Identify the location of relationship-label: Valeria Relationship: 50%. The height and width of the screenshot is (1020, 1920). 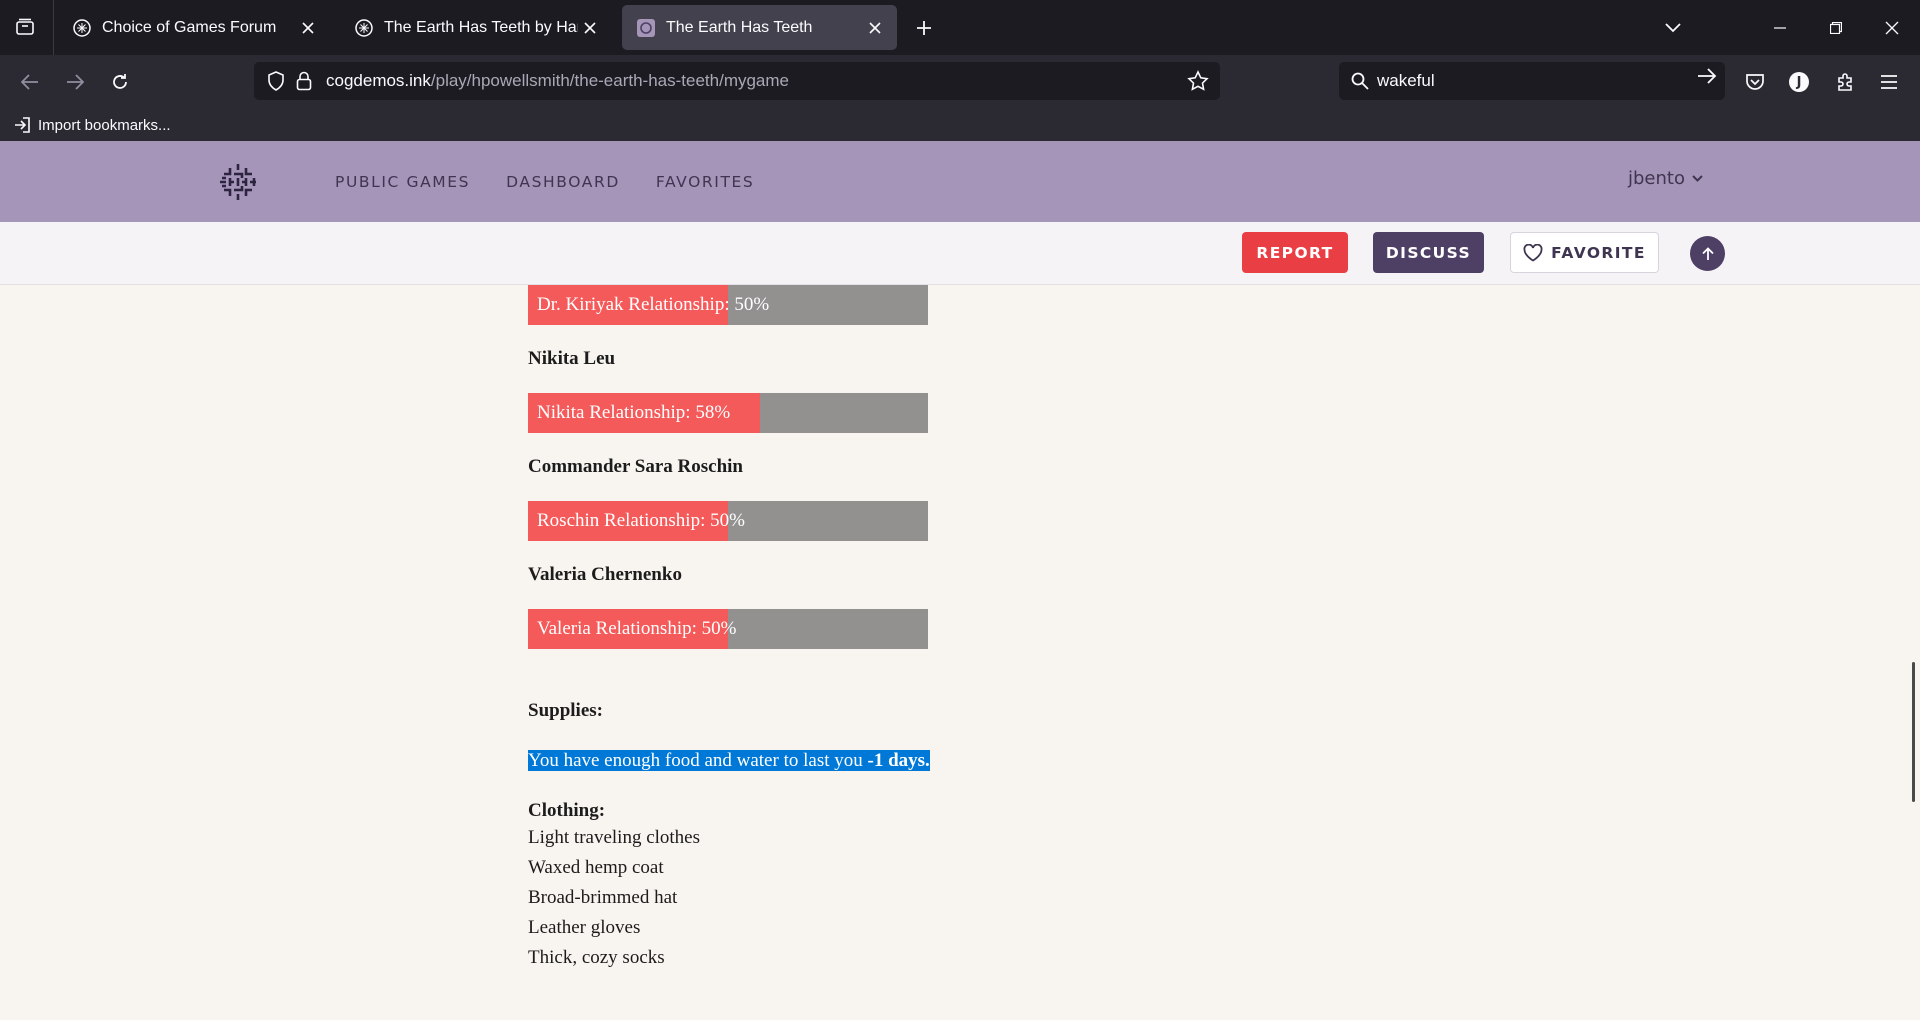
(637, 628).